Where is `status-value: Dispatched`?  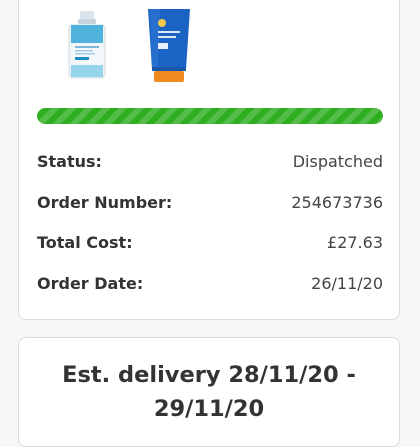
status-value: Dispatched is located at coordinates (337, 161).